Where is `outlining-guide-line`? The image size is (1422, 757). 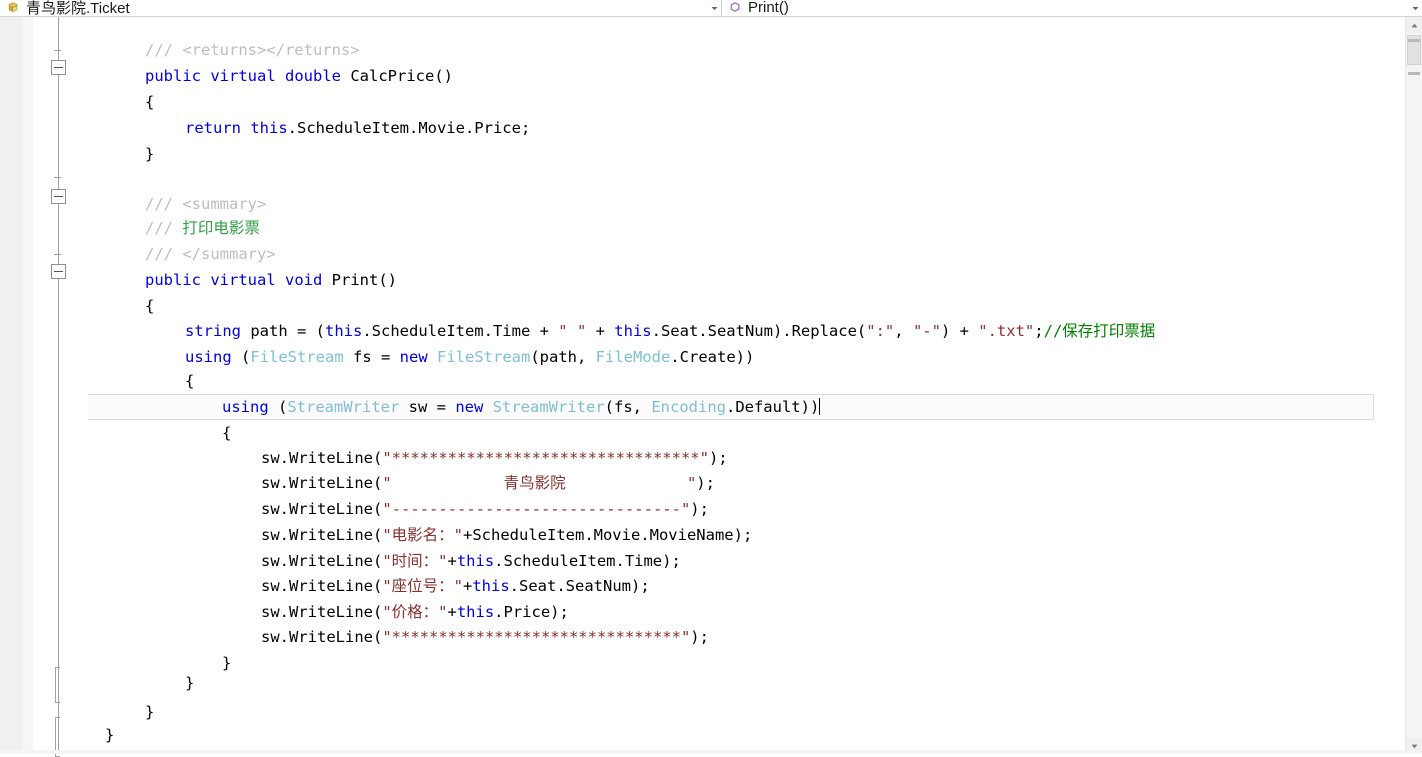 outlining-guide-line is located at coordinates (58, 385).